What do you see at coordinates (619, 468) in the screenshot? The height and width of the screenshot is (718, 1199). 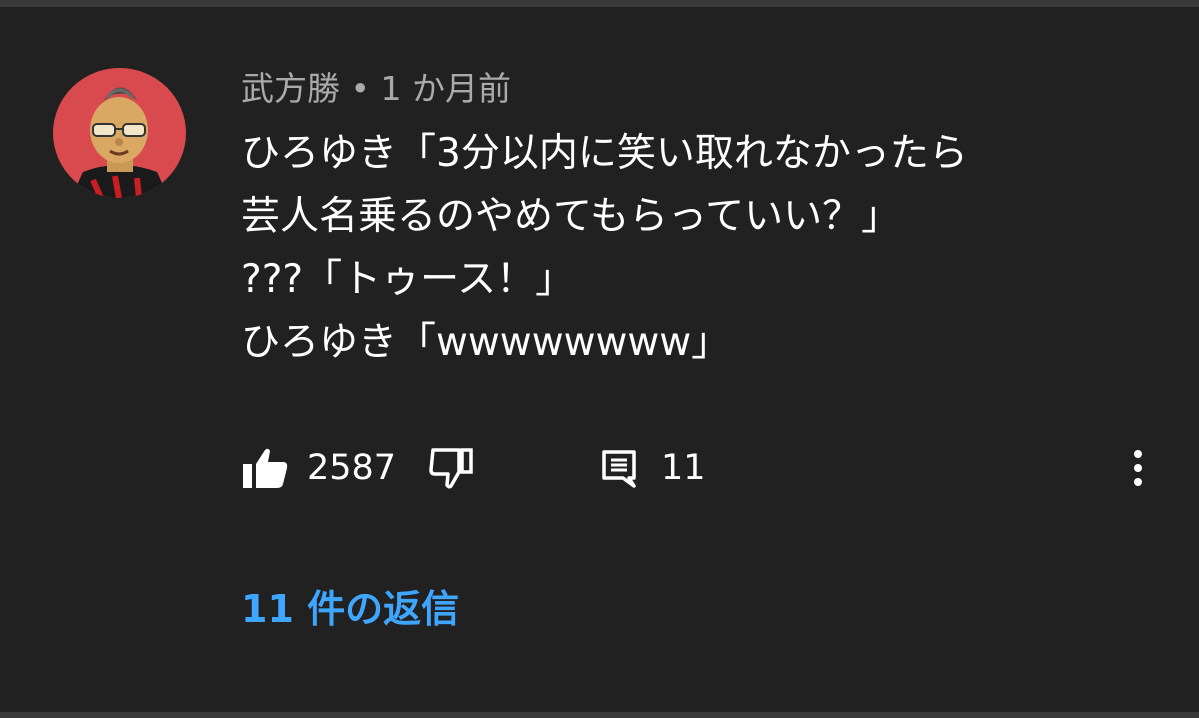 I see `comment-icon` at bounding box center [619, 468].